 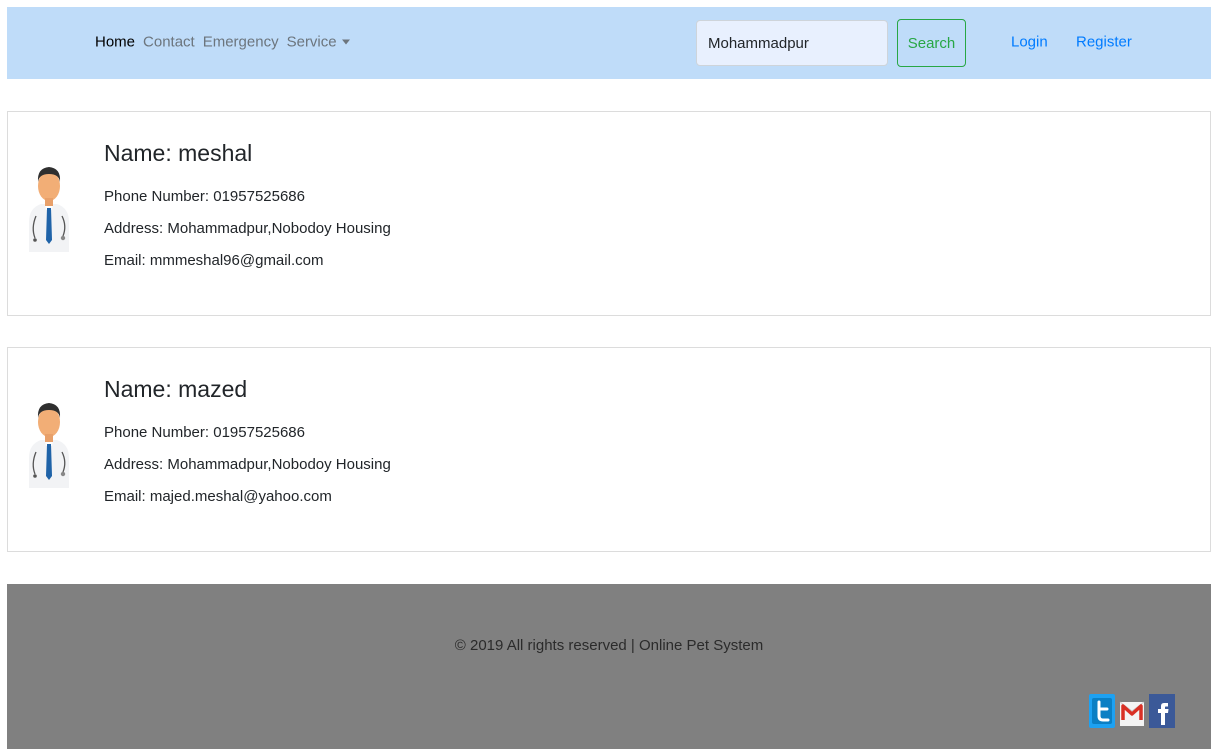 What do you see at coordinates (345, 42) in the screenshot?
I see `caret-down-icon` at bounding box center [345, 42].